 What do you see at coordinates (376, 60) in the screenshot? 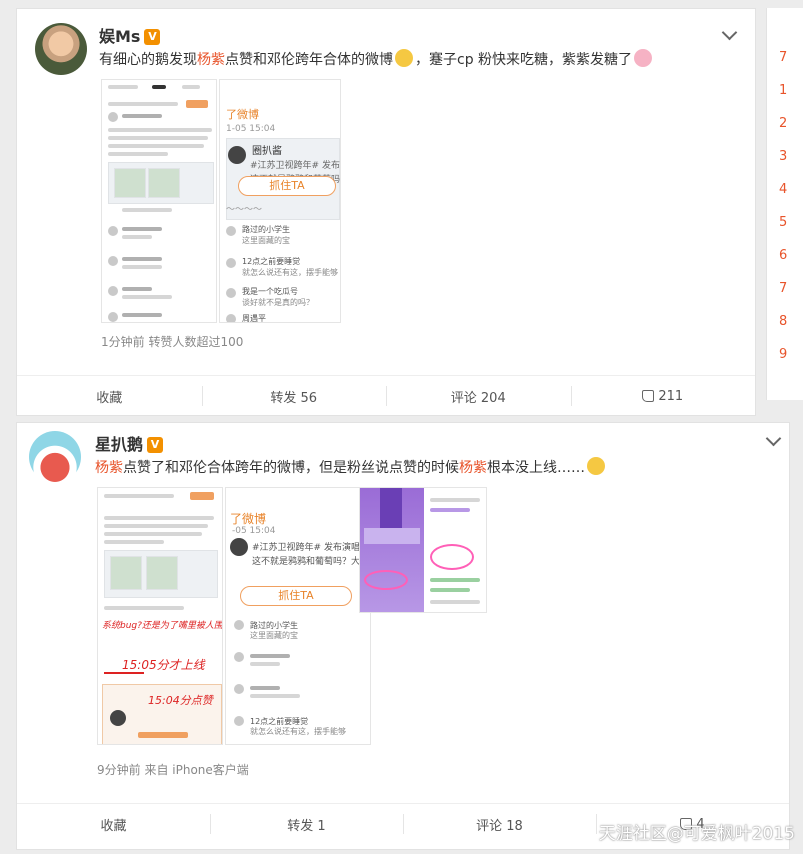
I see `post-text: 有细心的鹅发现杨紫点赞和邓伦跨年合体的微博 ，蹇子cp 粉快来吃糖，紫紫发糖了` at bounding box center [376, 60].